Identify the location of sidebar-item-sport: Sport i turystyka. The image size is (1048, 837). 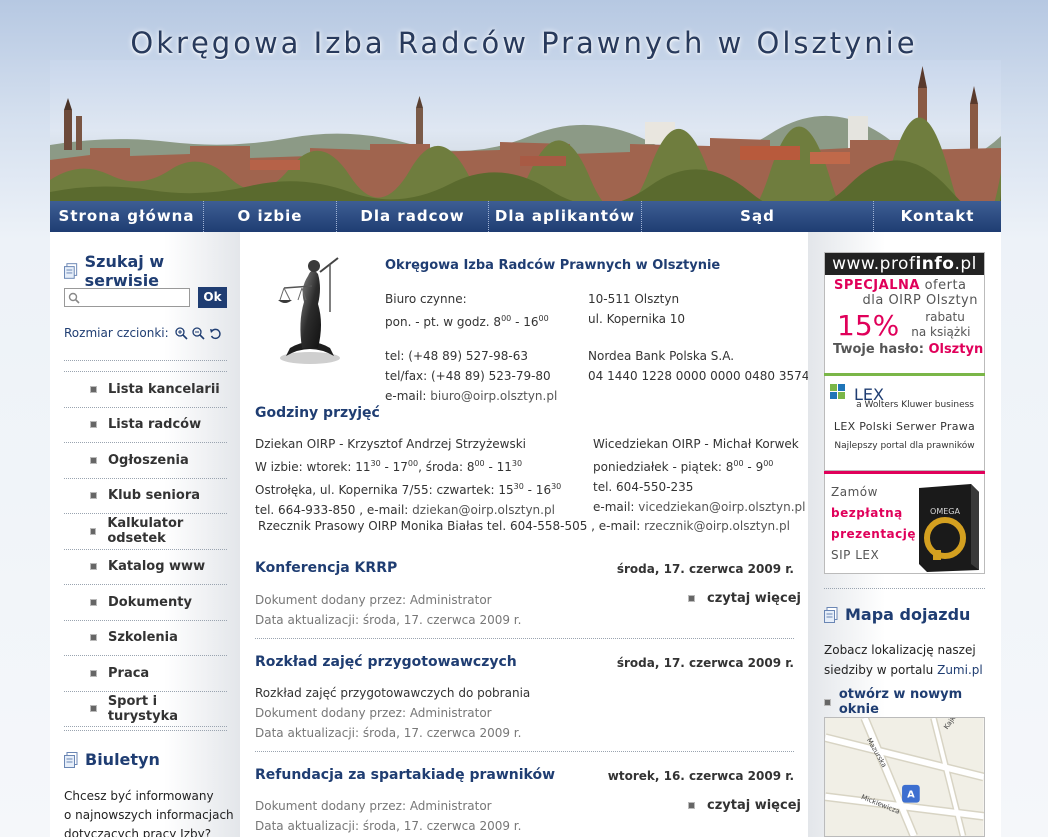
(145, 709).